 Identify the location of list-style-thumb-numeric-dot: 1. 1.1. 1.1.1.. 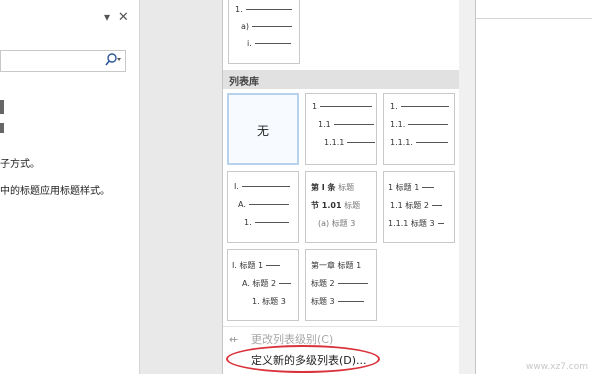
(419, 129).